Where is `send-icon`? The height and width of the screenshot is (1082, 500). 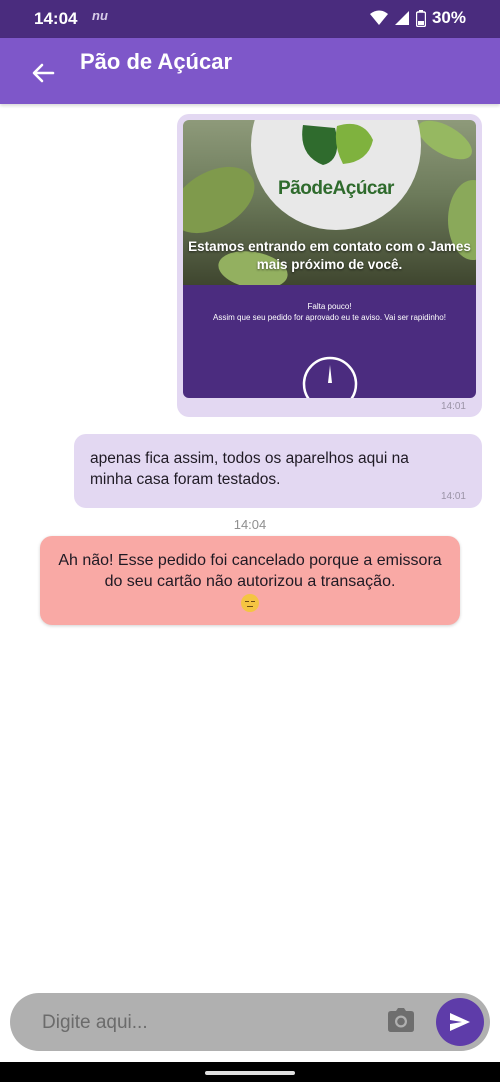
send-icon is located at coordinates (460, 1022).